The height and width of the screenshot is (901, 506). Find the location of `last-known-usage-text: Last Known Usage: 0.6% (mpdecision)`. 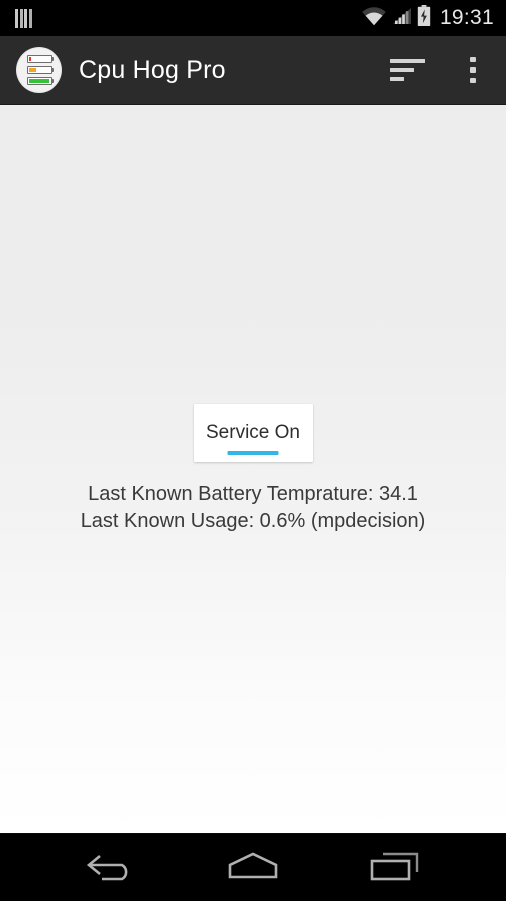

last-known-usage-text: Last Known Usage: 0.6% (mpdecision) is located at coordinates (253, 521).